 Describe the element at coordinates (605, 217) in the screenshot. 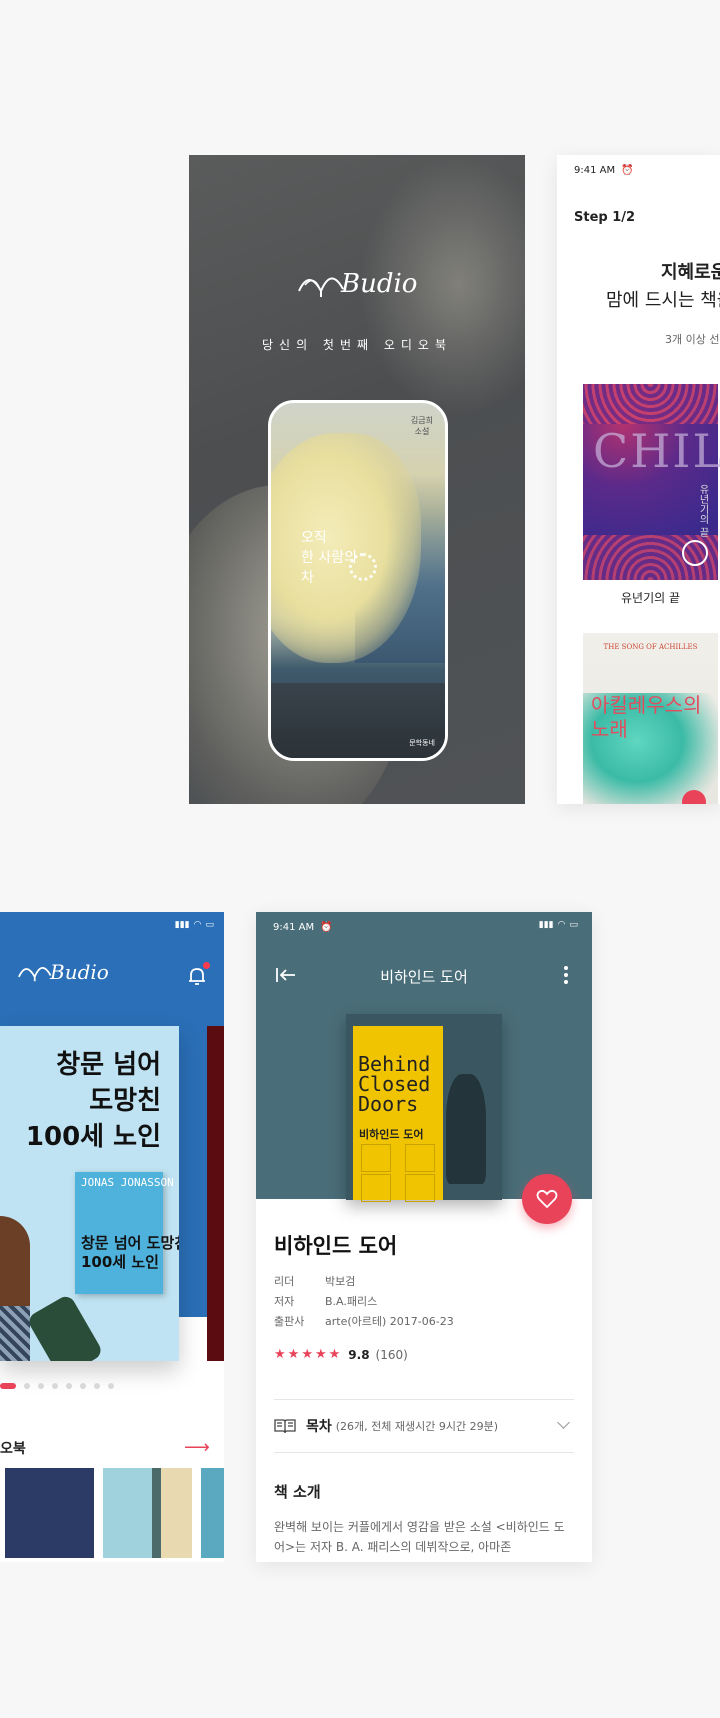

I see `step-label: Step 1/2` at that location.